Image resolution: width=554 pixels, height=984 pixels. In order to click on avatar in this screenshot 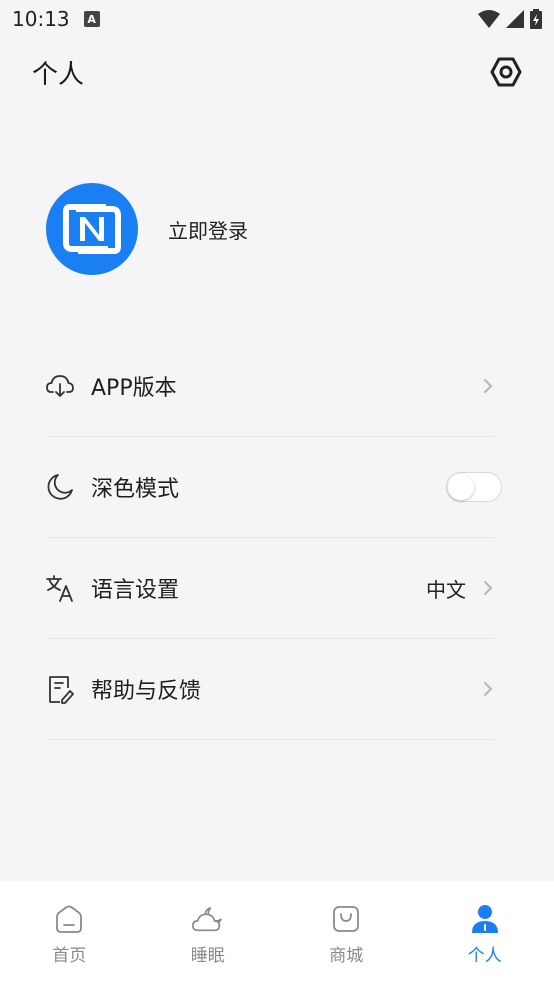, I will do `click(92, 229)`.